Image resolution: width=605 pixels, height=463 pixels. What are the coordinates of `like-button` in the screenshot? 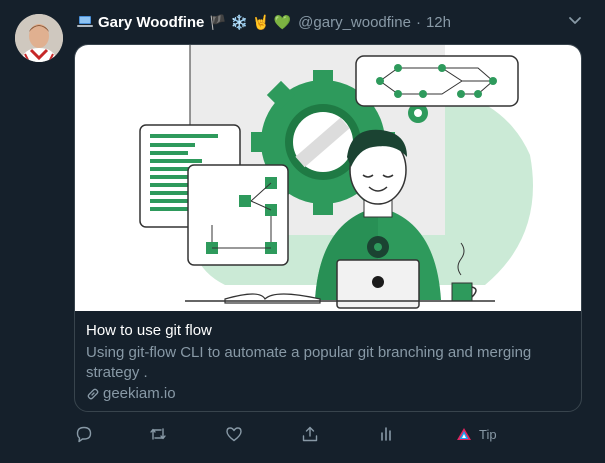 It's located at (234, 434).